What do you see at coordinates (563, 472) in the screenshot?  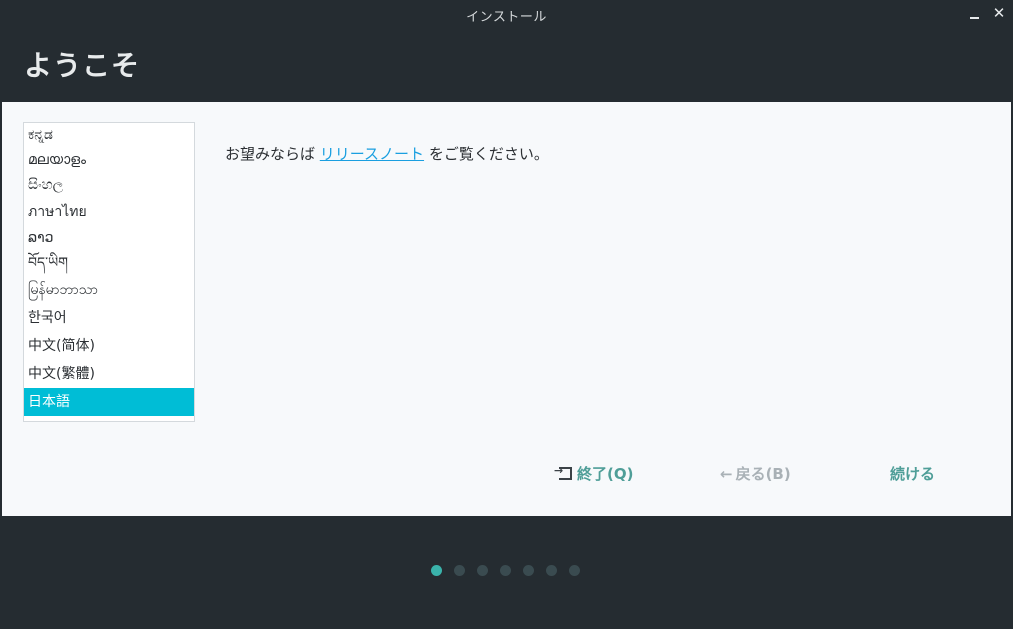 I see `exit-icon` at bounding box center [563, 472].